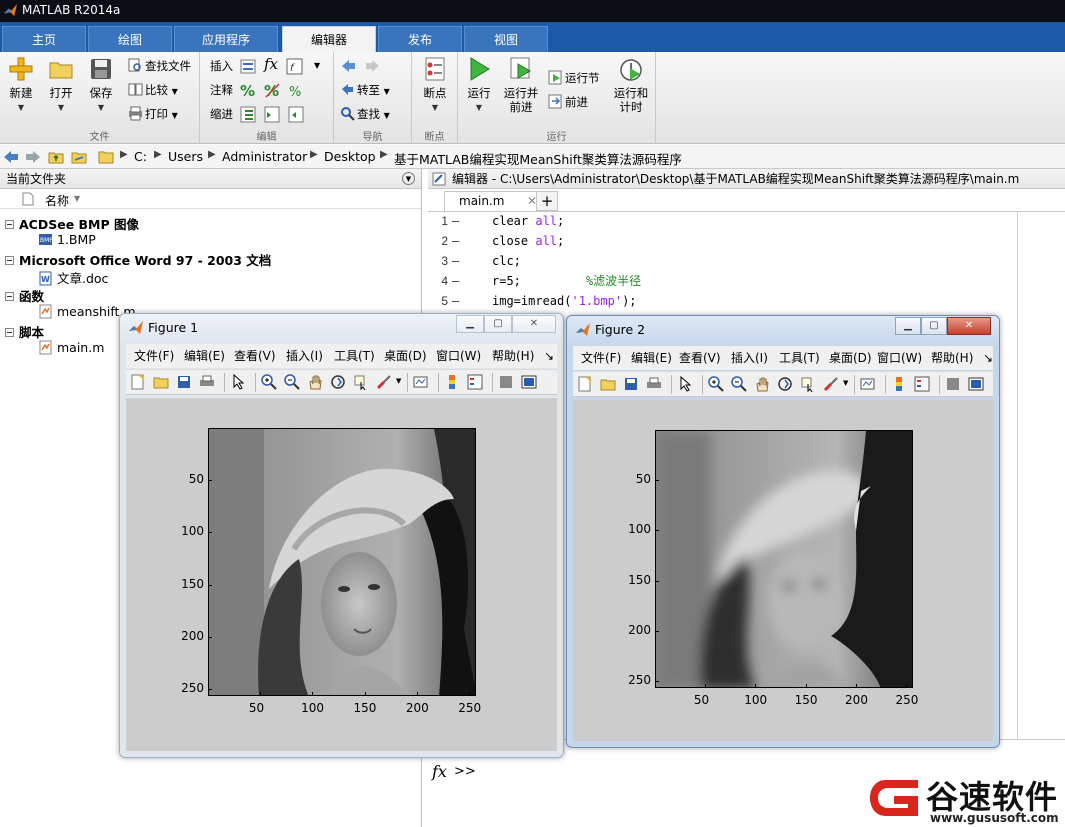 Image resolution: width=1065 pixels, height=827 pixels. Describe the element at coordinates (601, 358) in the screenshot. I see `figure-menu-item: 文件(F)` at that location.